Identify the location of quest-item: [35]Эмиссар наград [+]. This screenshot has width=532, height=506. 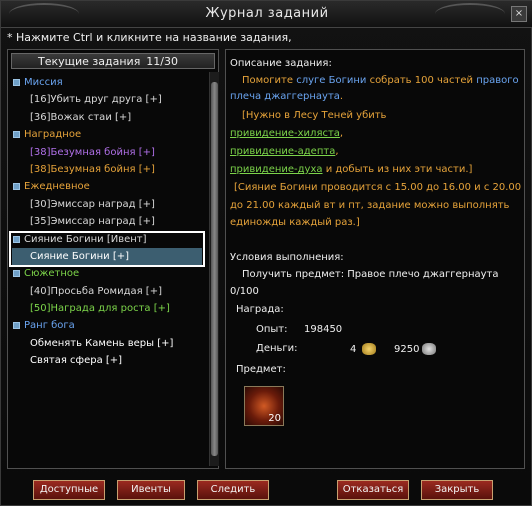
(107, 221).